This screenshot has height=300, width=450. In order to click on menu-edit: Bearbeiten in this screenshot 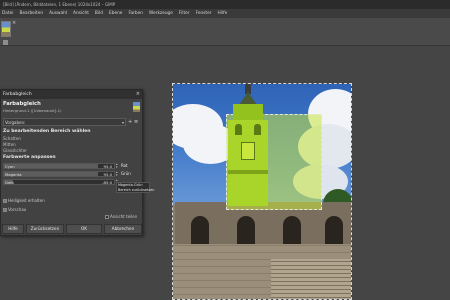, I will do `click(31, 13)`.